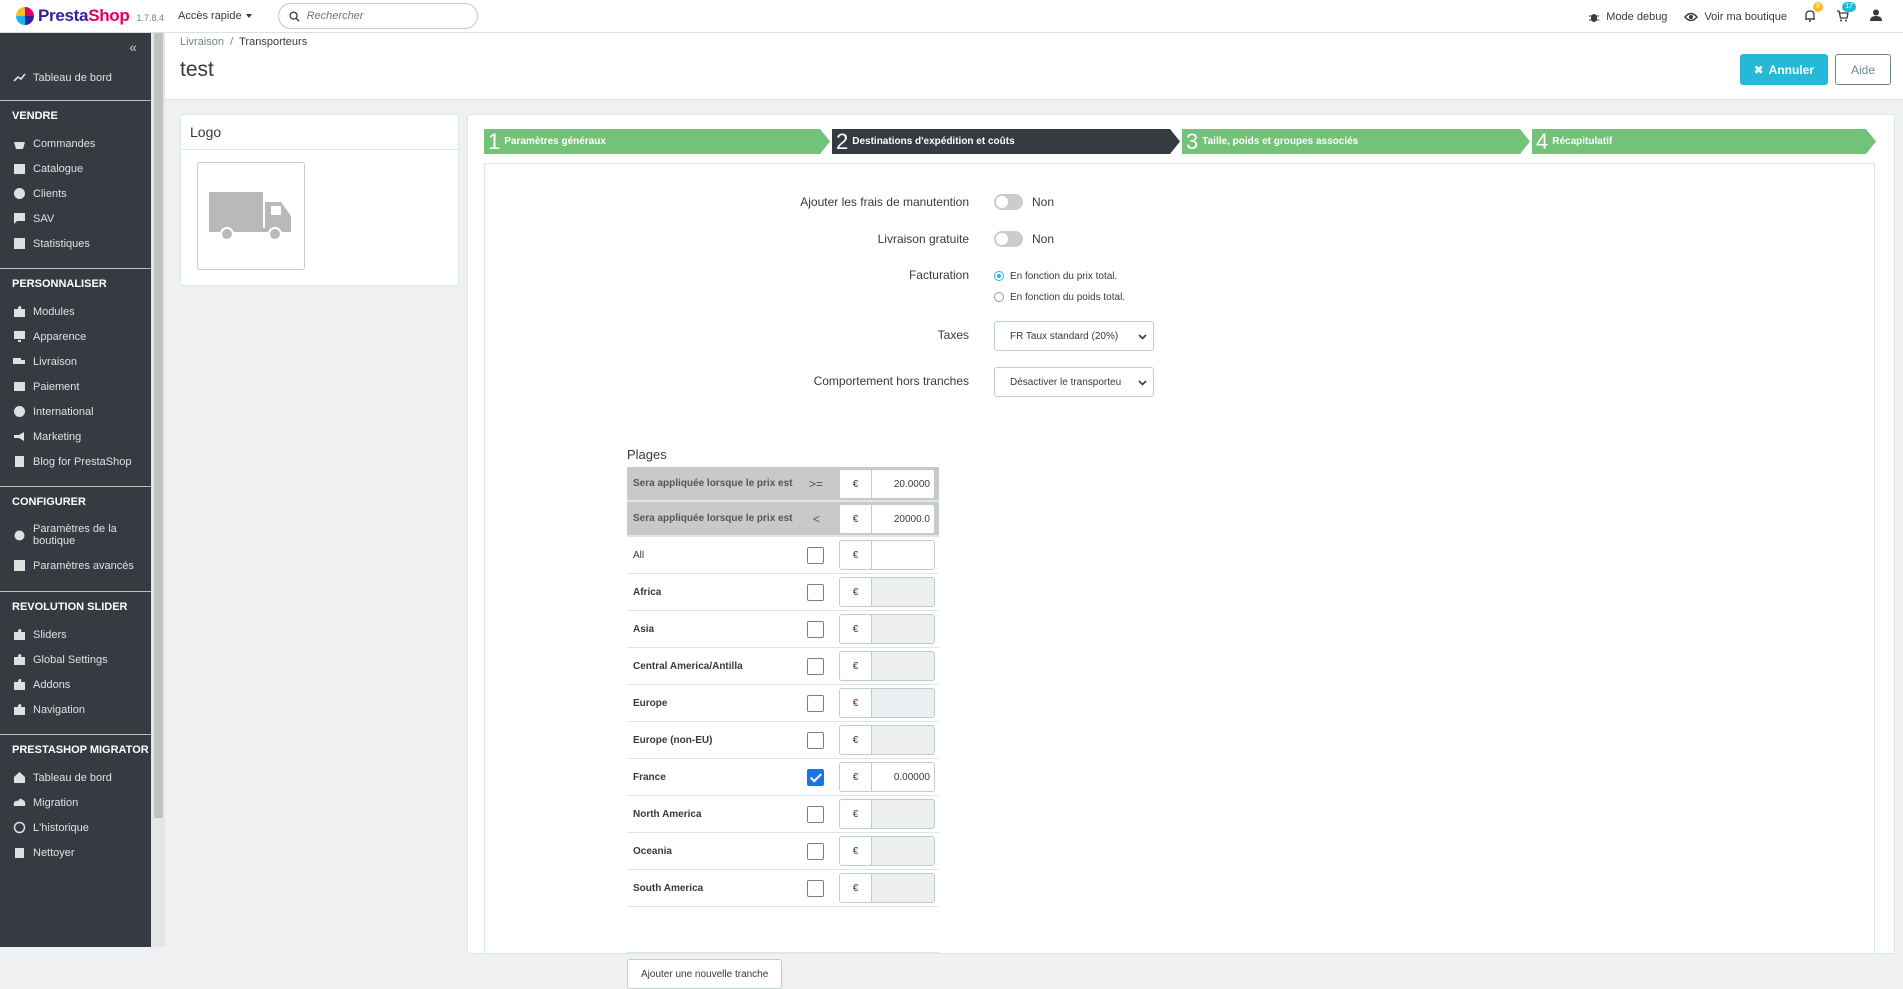  I want to click on handling-fees-switch: Non, so click(1024, 202).